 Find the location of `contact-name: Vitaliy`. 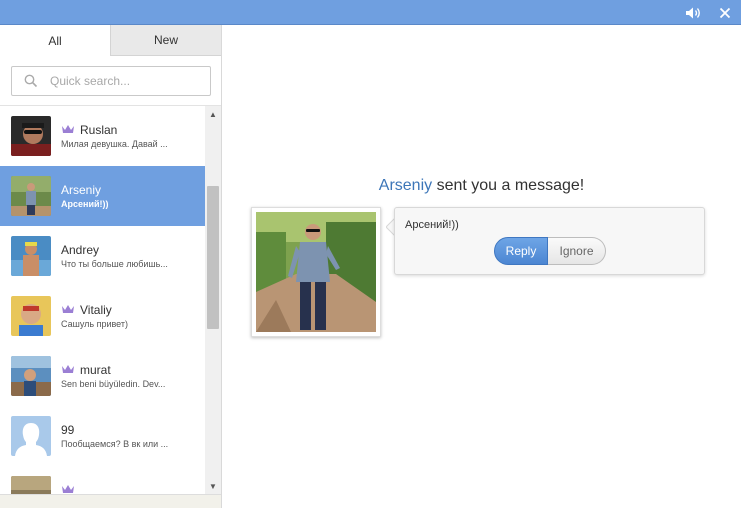

contact-name: Vitaliy is located at coordinates (96, 310).